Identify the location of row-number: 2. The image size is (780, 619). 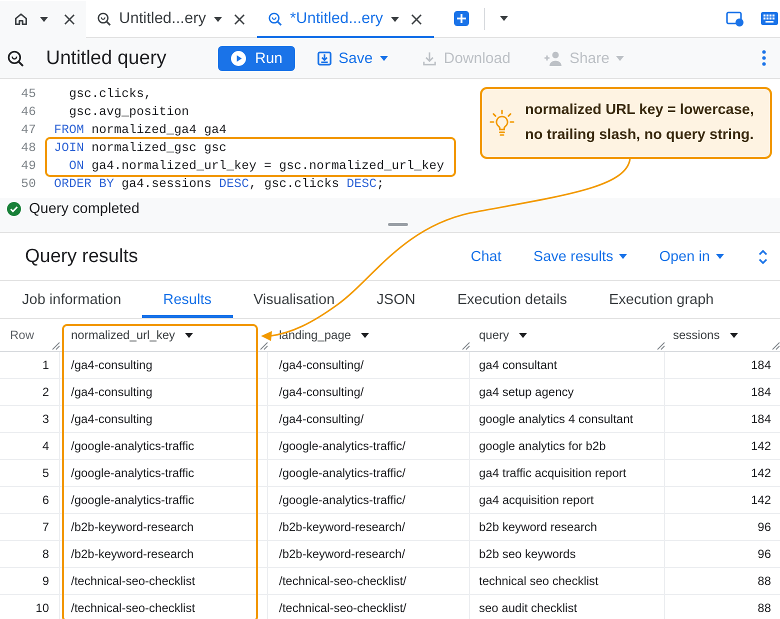
(30, 392).